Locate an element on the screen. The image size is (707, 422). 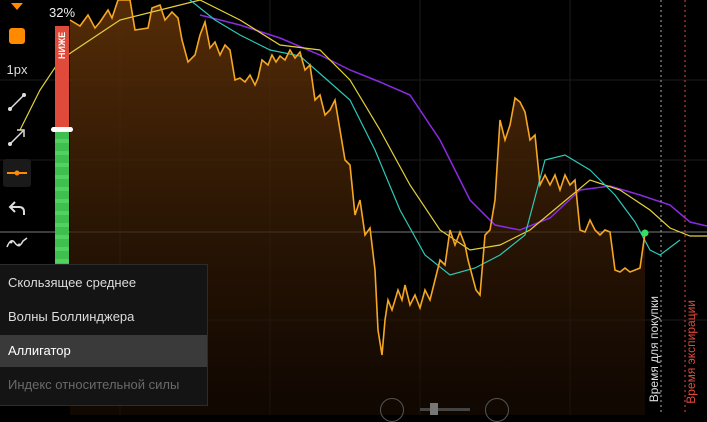
zoom-in-button is located at coordinates (497, 410).